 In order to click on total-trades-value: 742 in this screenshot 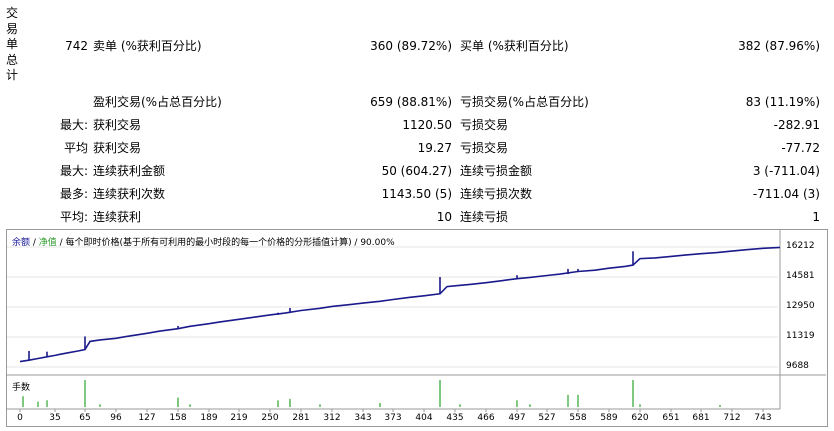, I will do `click(76, 46)`.